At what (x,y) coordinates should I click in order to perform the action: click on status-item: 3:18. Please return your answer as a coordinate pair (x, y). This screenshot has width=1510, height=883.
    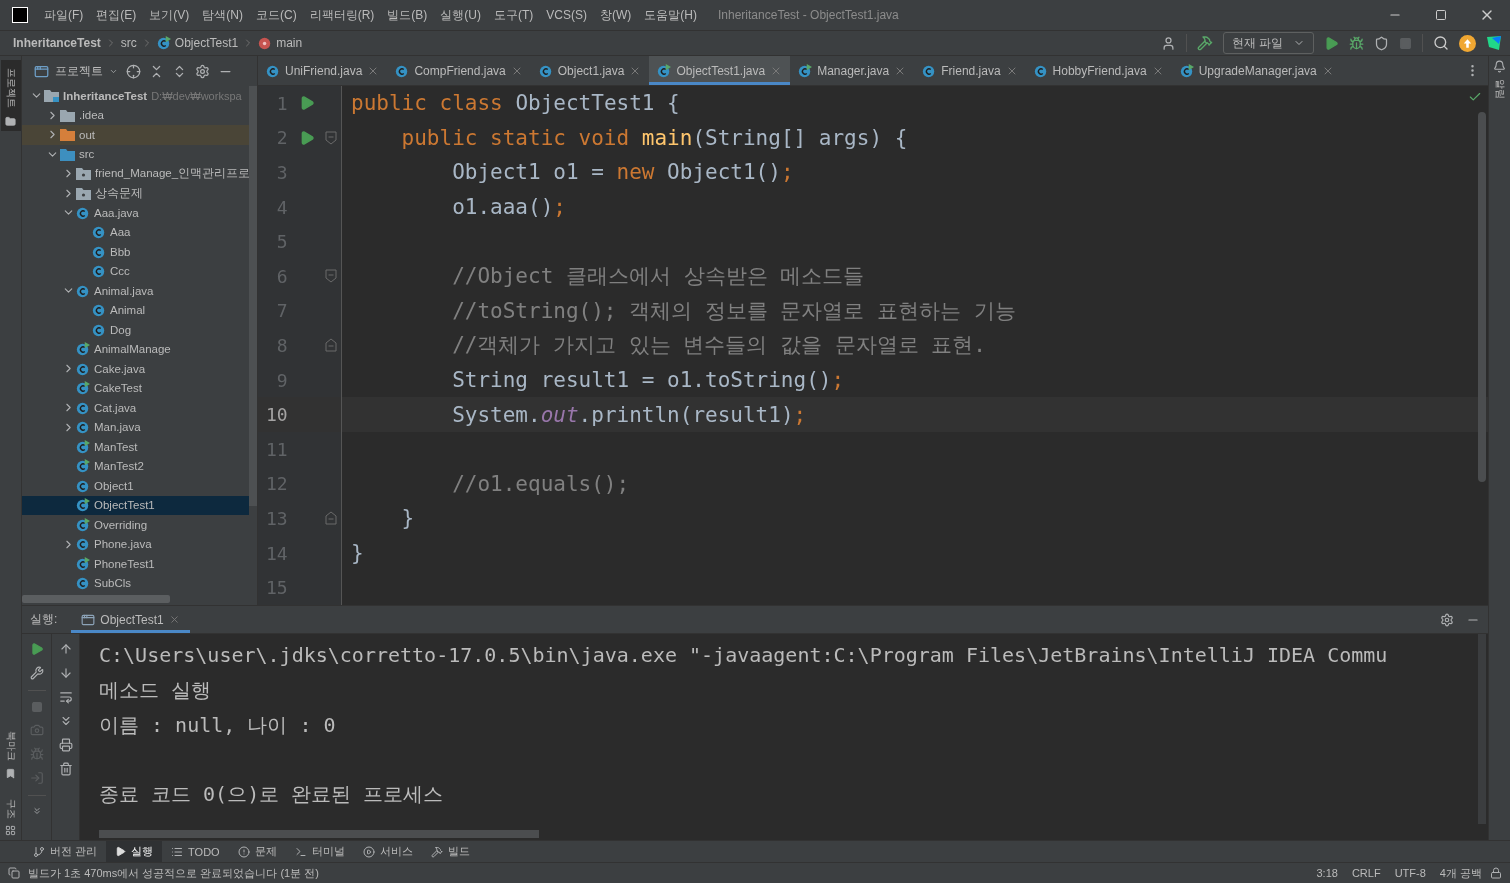
    Looking at the image, I should click on (1327, 873).